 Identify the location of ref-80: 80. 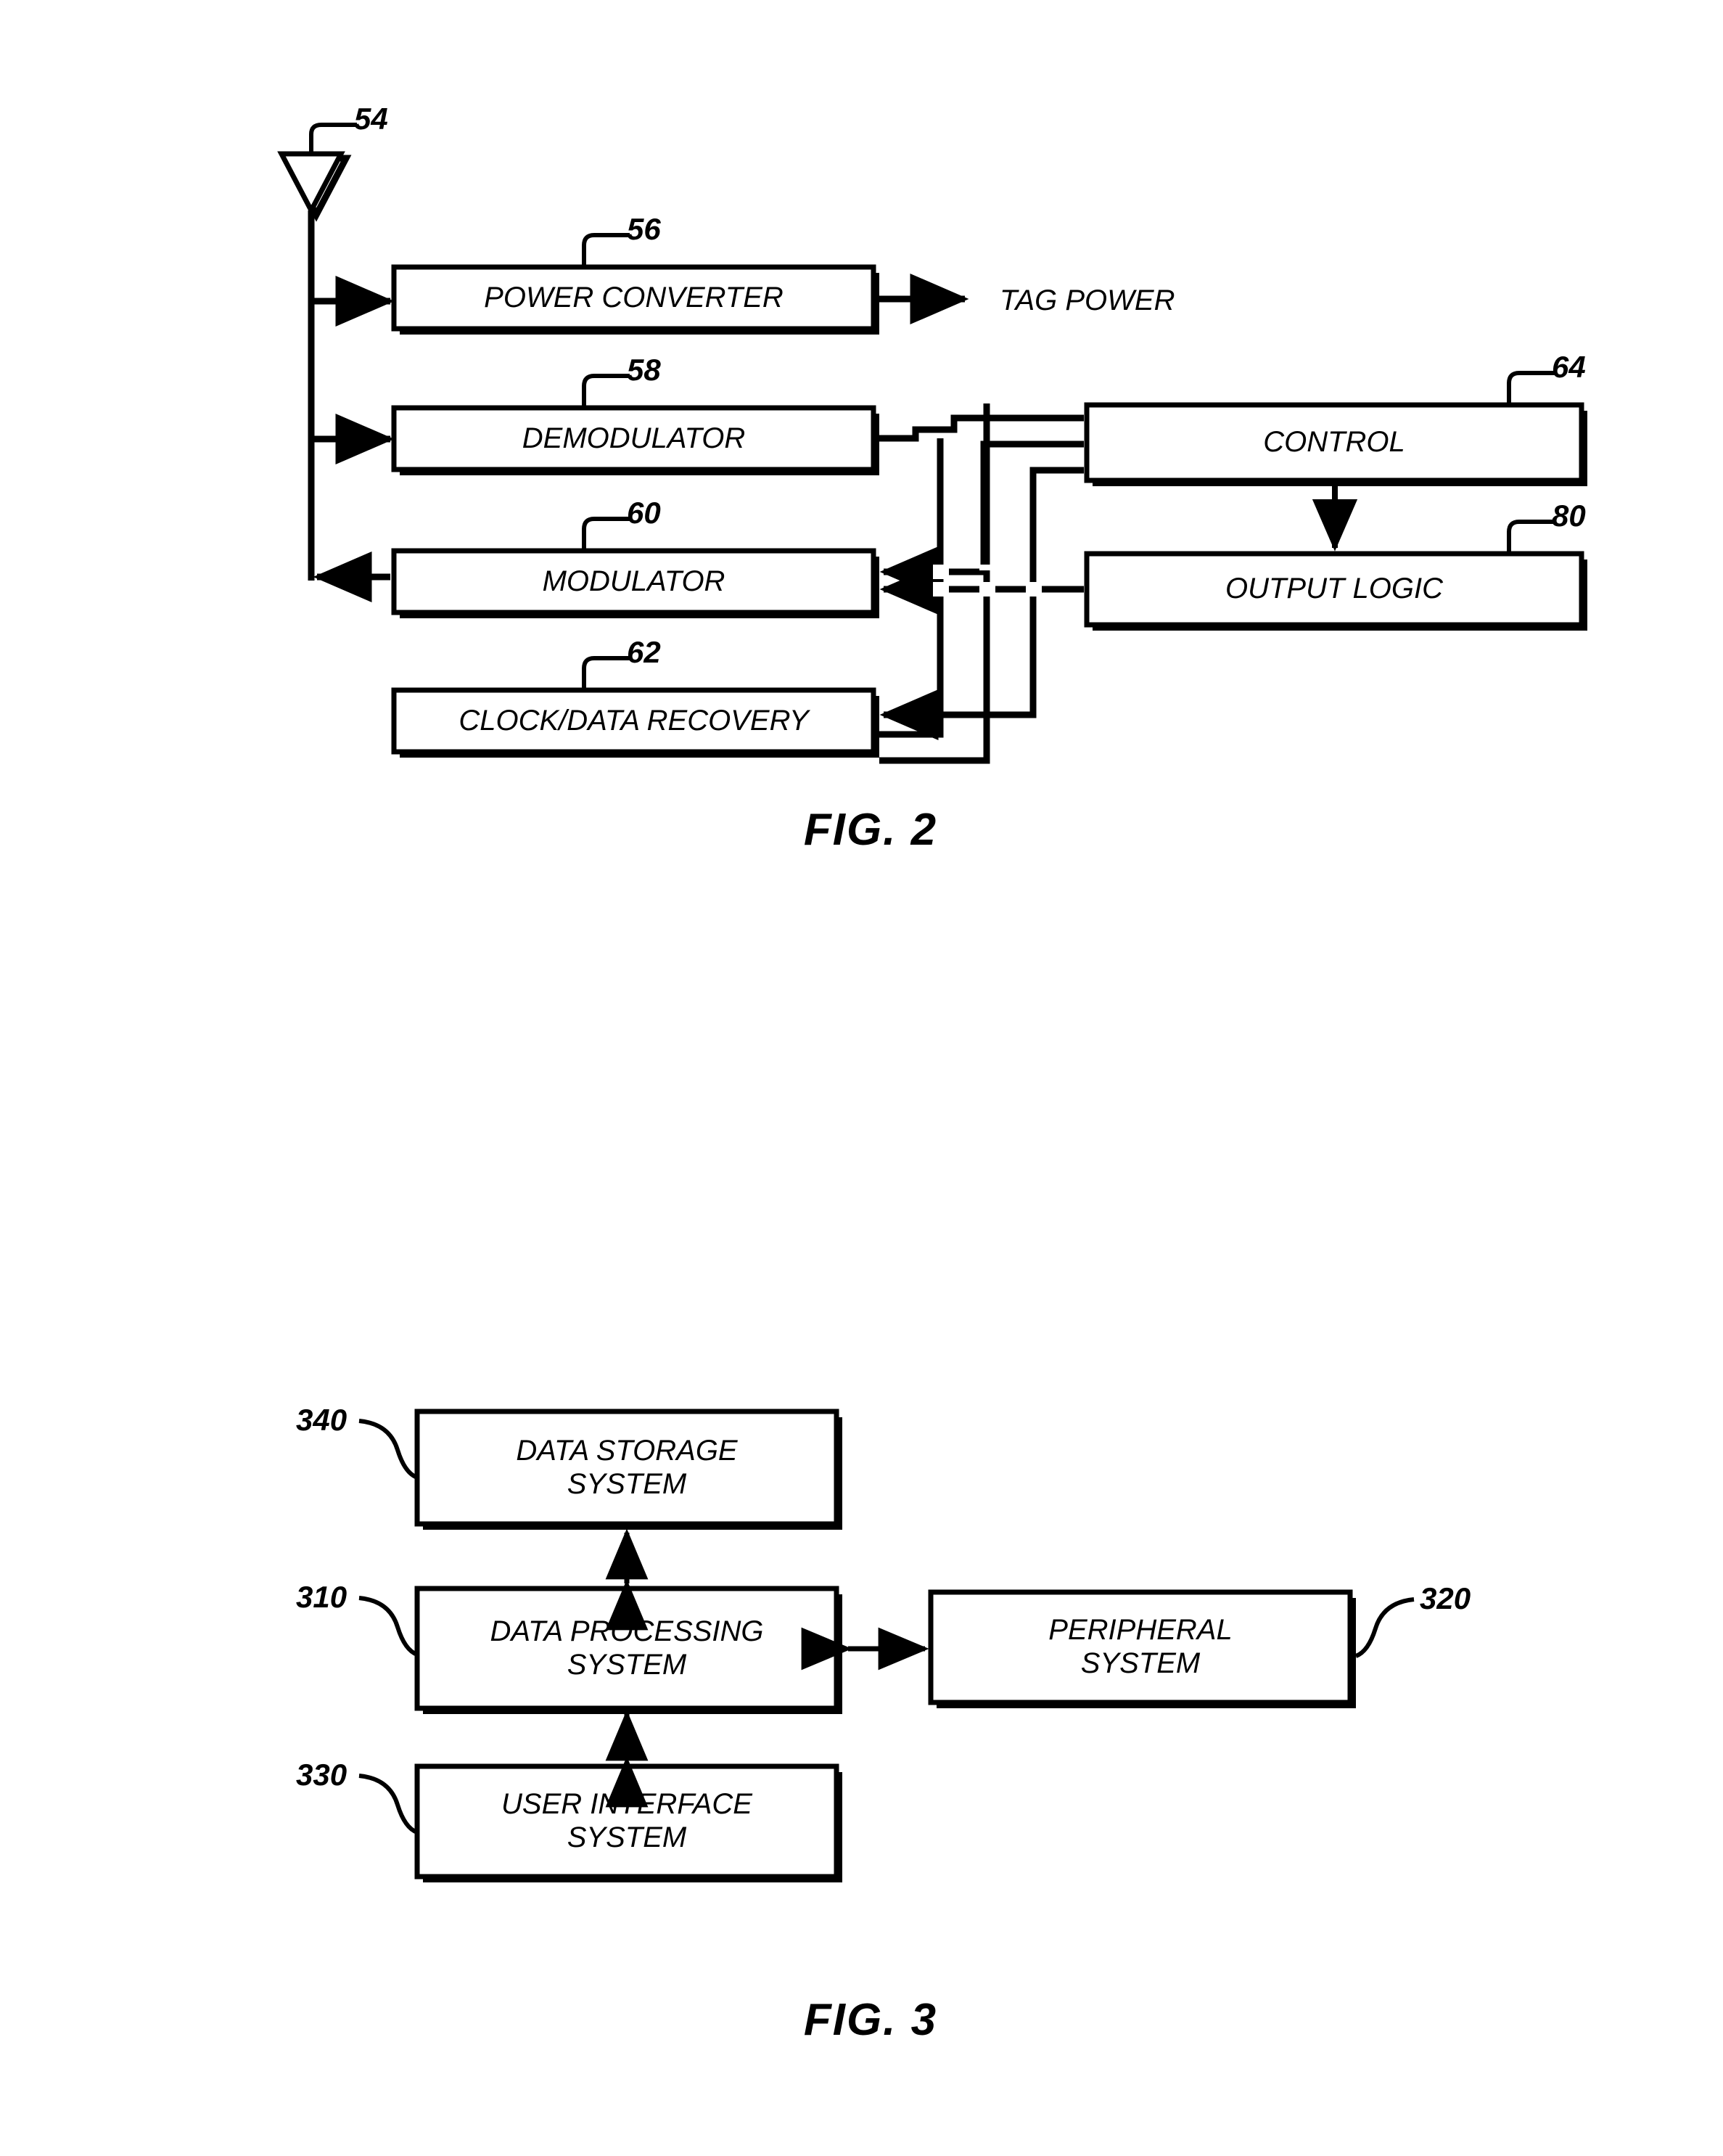
(1569, 516).